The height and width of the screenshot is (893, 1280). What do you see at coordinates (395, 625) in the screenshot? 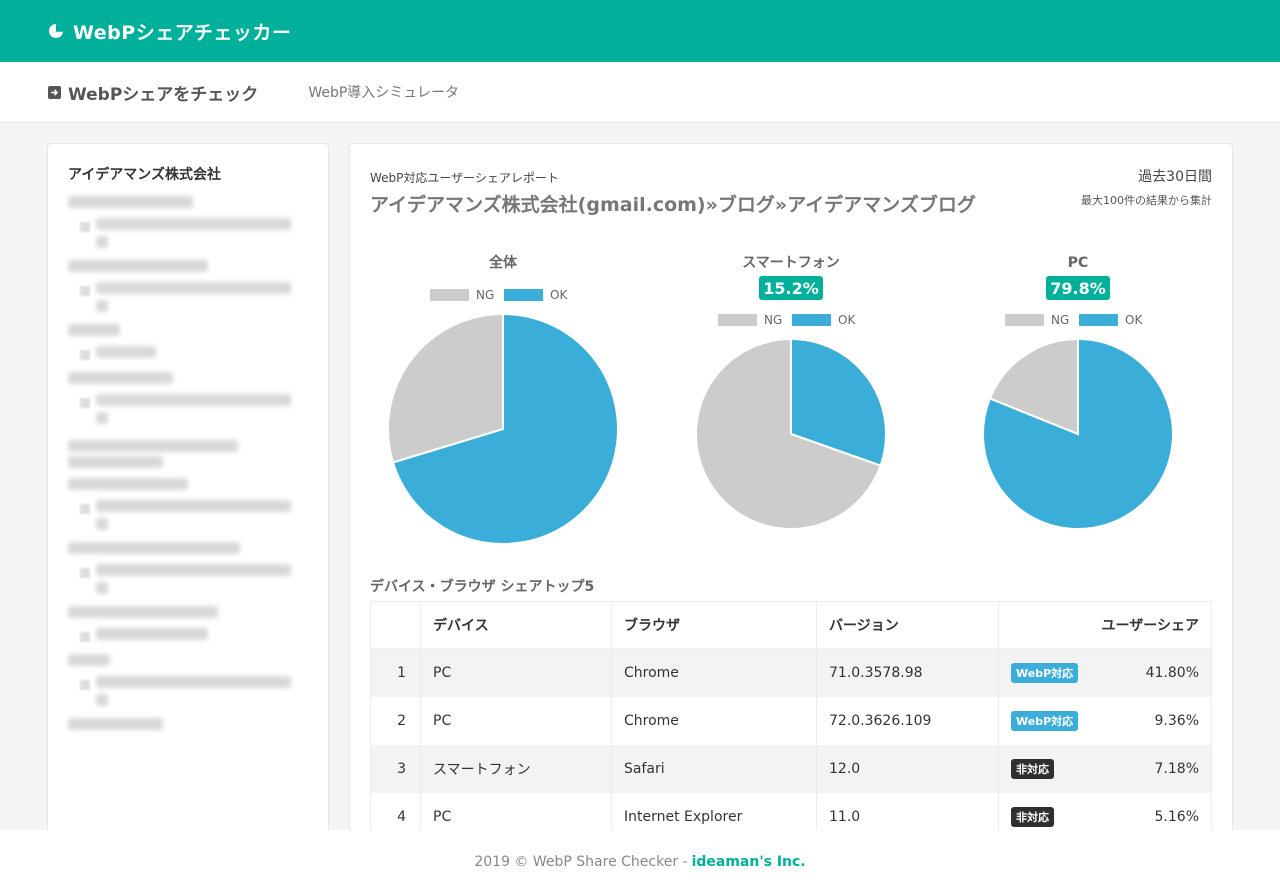
I see `col-rank` at bounding box center [395, 625].